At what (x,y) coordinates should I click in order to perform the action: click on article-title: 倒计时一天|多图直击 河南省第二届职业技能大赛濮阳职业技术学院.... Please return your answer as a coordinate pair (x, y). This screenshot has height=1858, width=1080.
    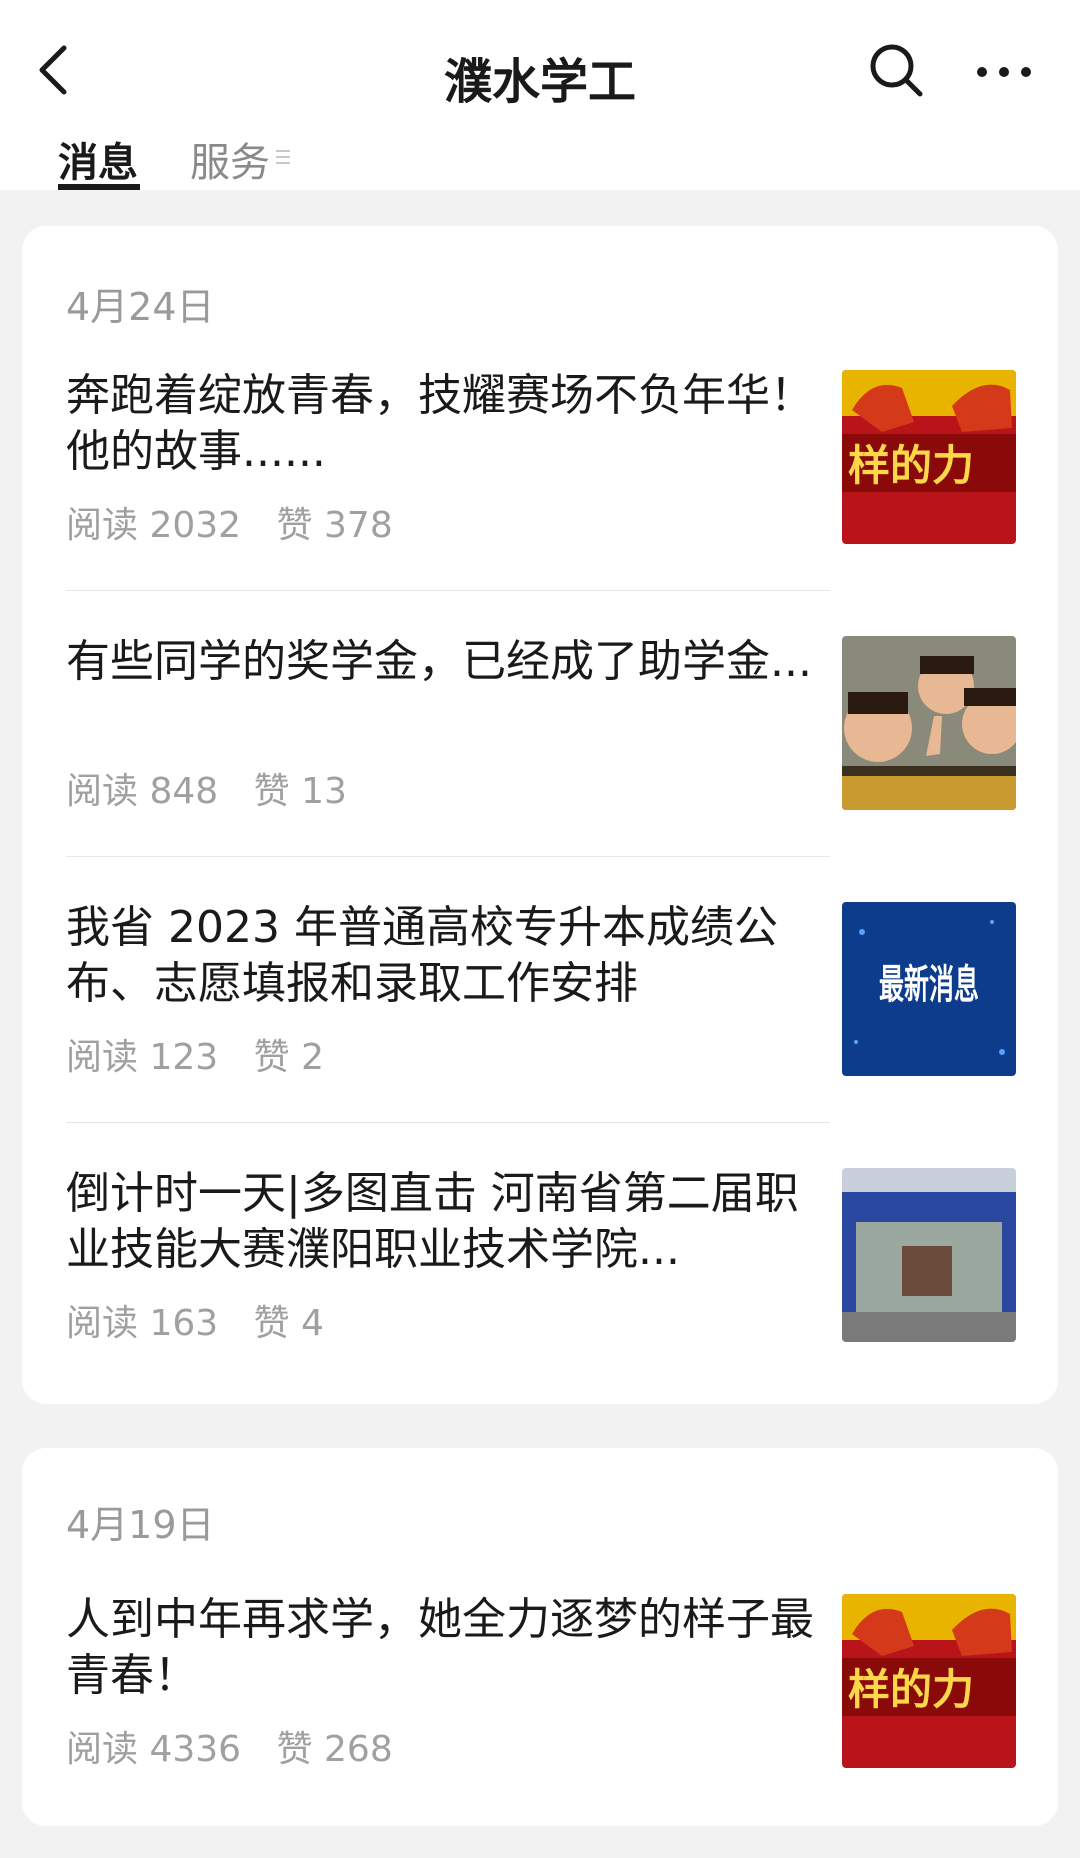
    Looking at the image, I should click on (432, 1221).